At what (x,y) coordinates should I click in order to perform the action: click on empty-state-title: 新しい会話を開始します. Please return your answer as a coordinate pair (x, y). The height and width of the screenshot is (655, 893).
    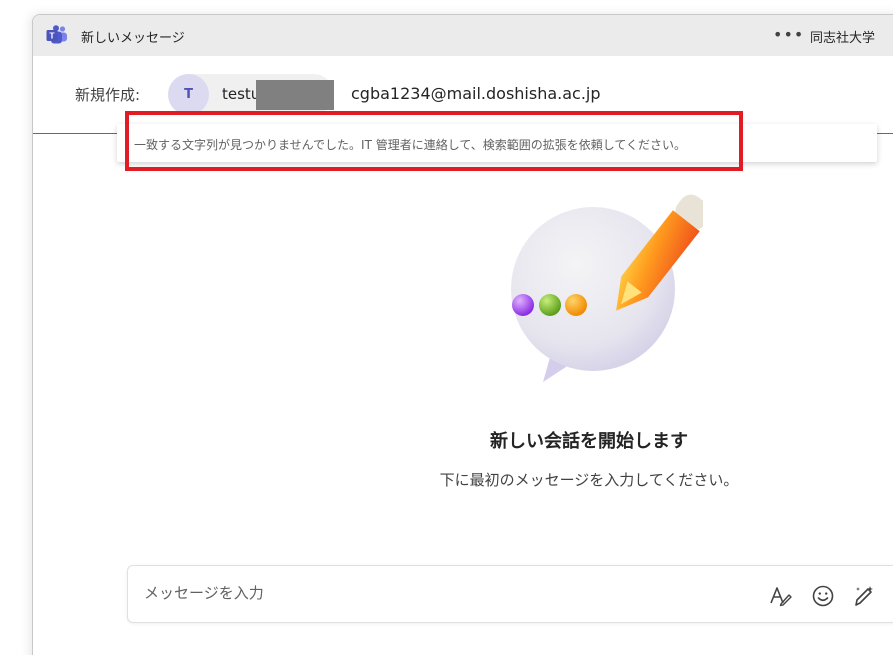
    Looking at the image, I should click on (589, 441).